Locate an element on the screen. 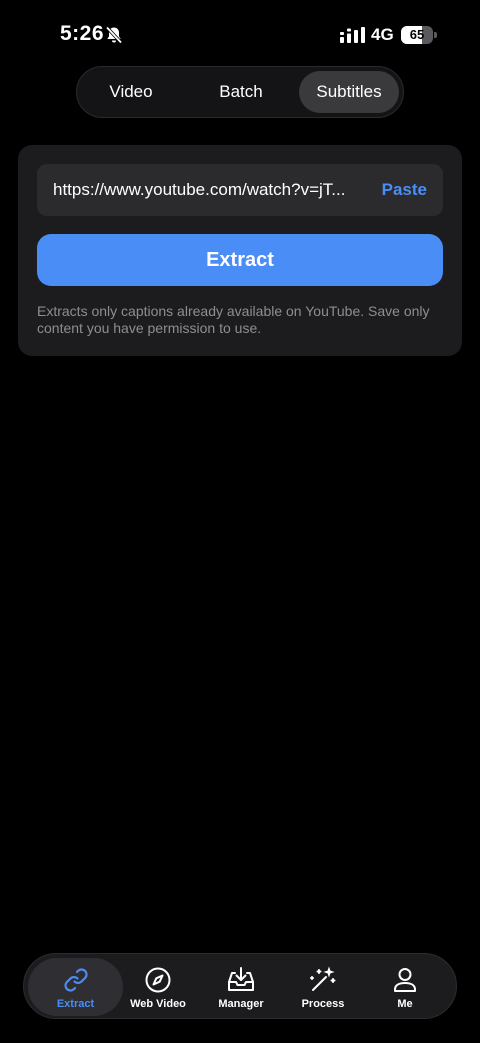 The image size is (480, 1043). mode-segmented-control: Video Batch Subtitles is located at coordinates (240, 92).